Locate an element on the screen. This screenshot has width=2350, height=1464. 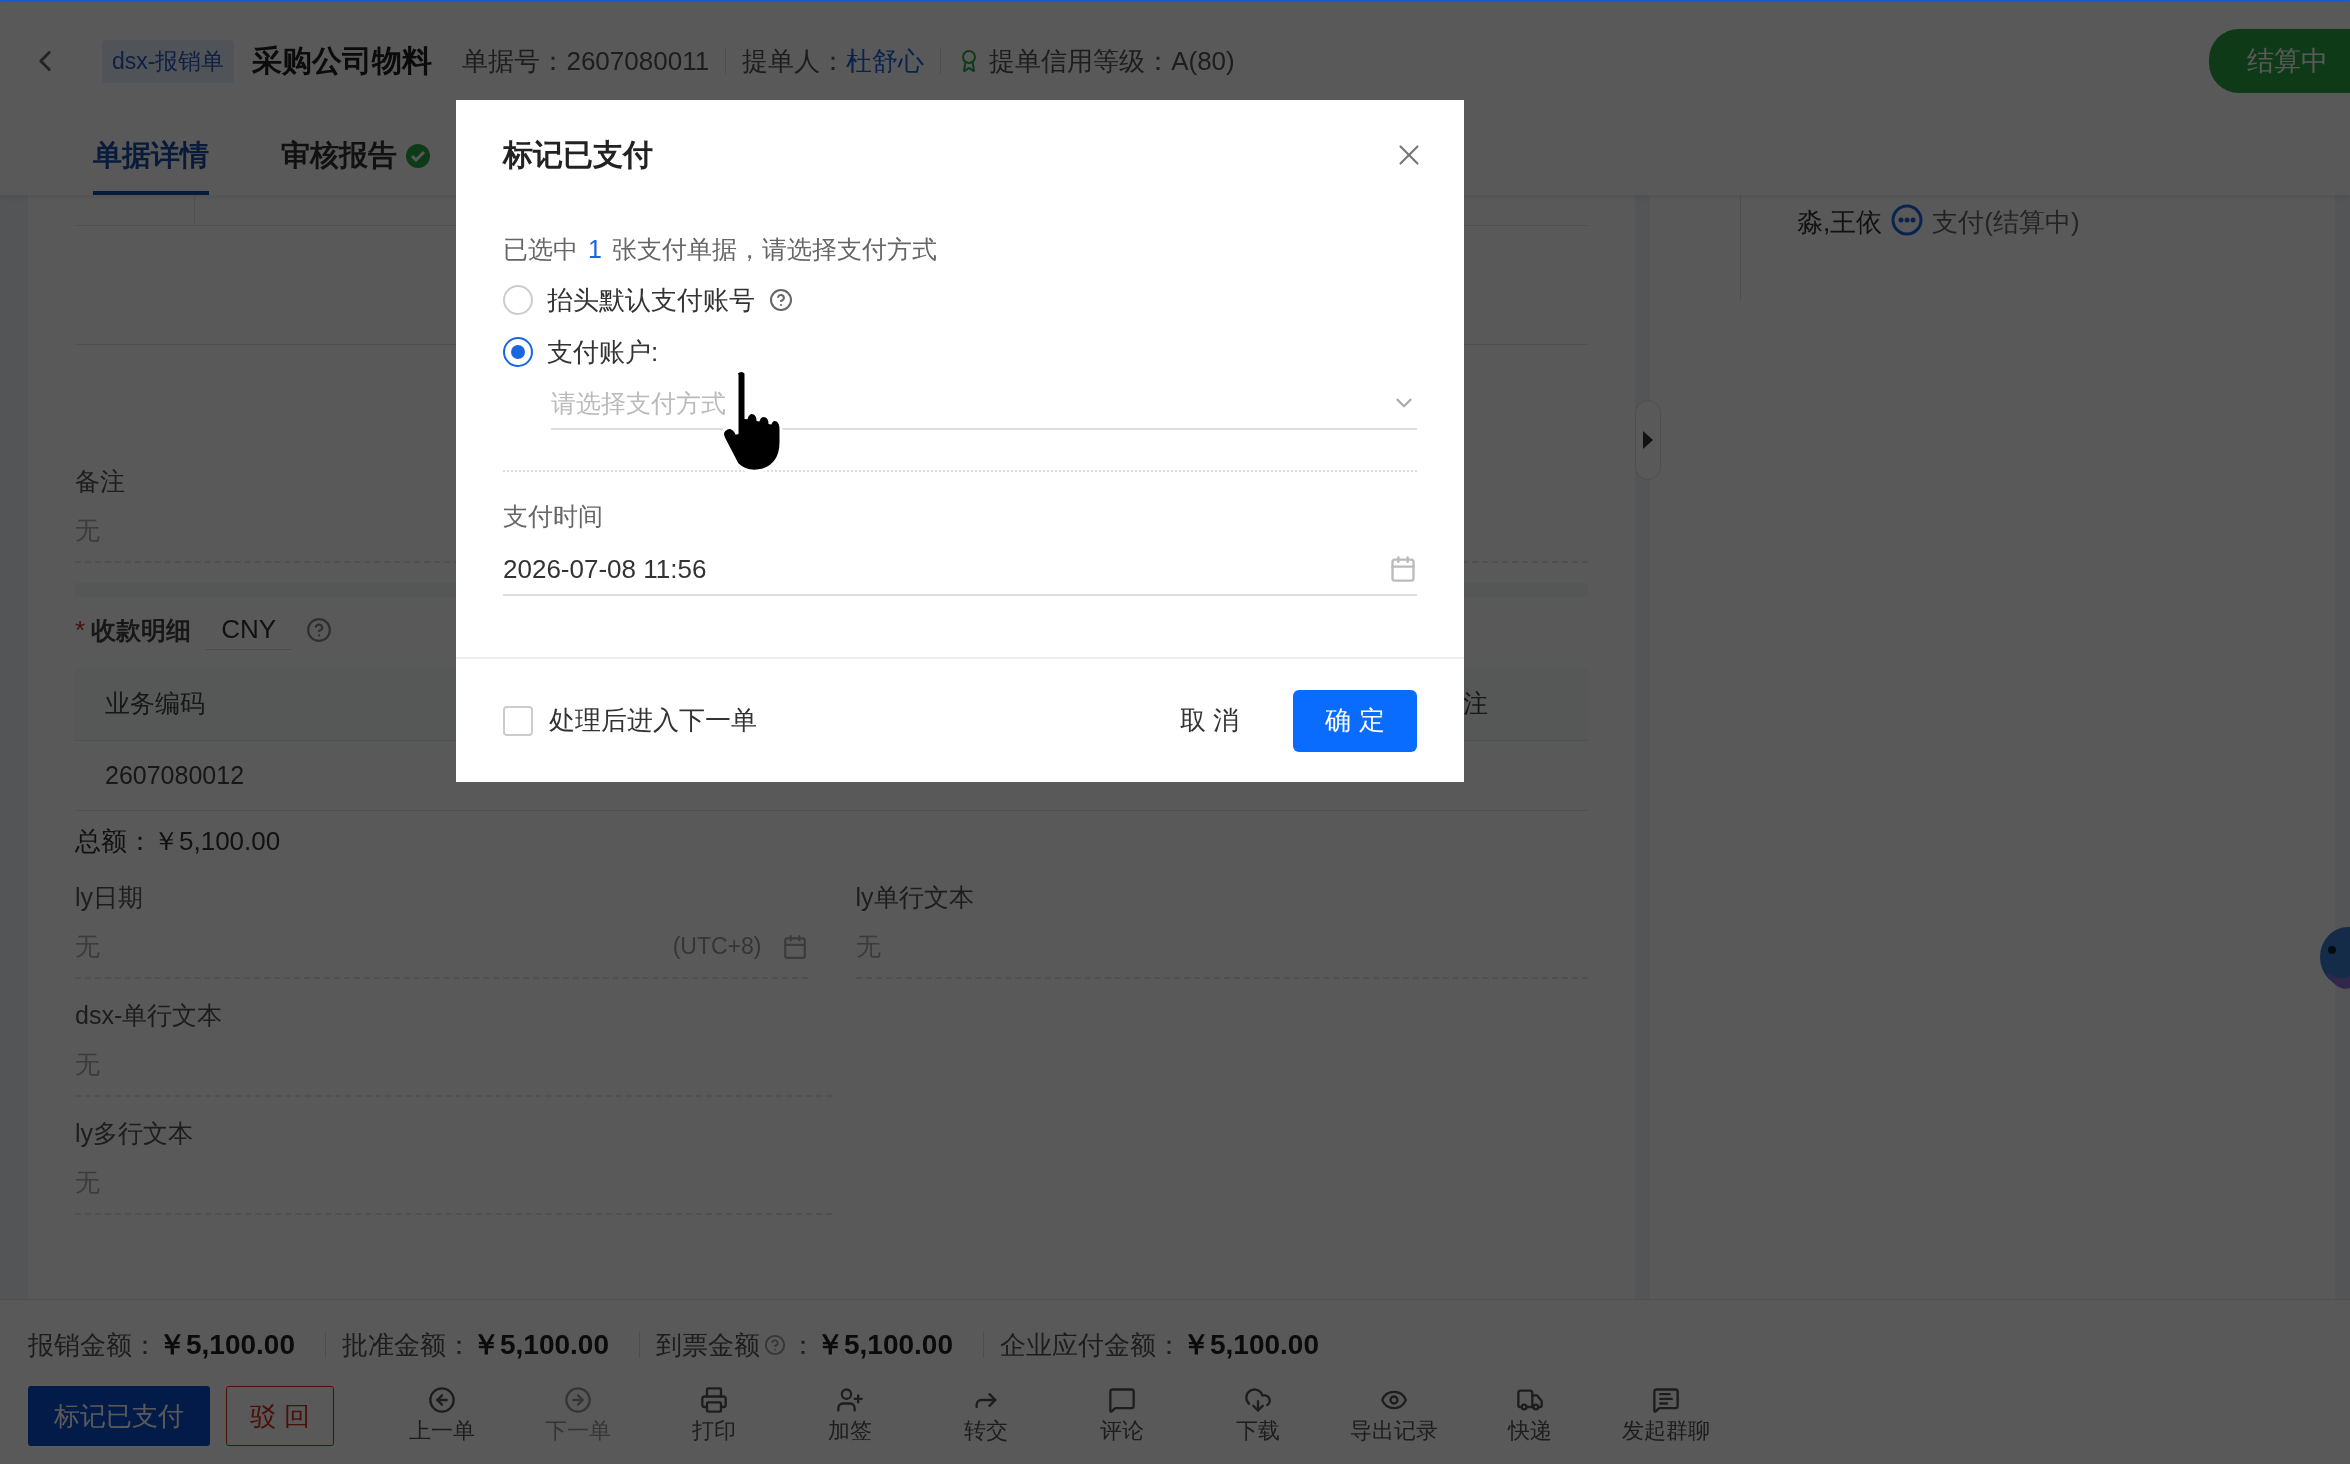
user-plus-icon is located at coordinates (850, 1400).